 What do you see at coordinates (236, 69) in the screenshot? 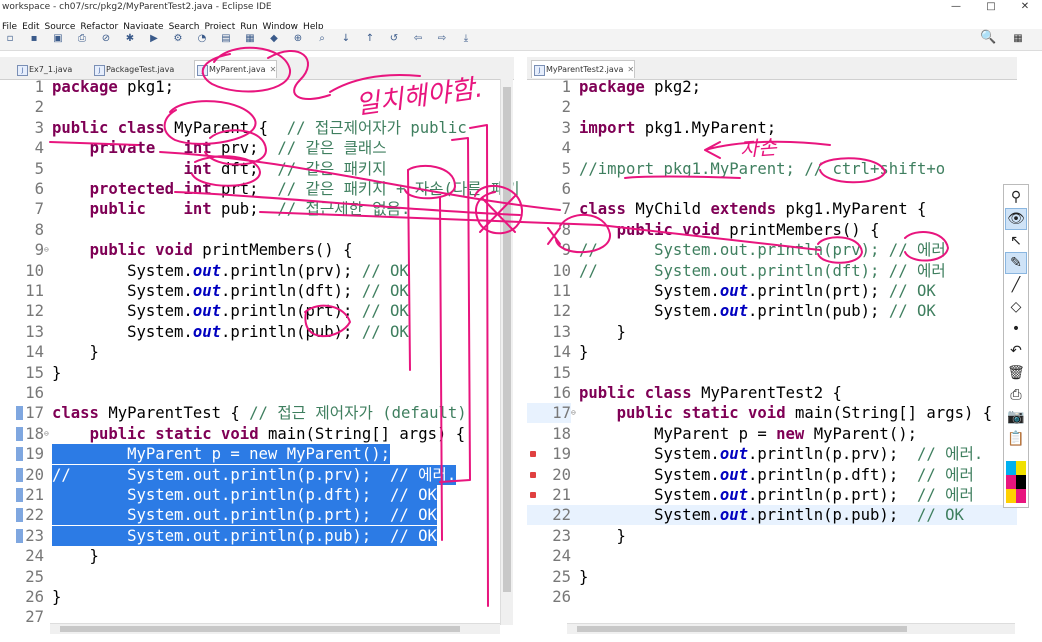
I see `tab-my-parent: J MyParent.java ✕` at bounding box center [236, 69].